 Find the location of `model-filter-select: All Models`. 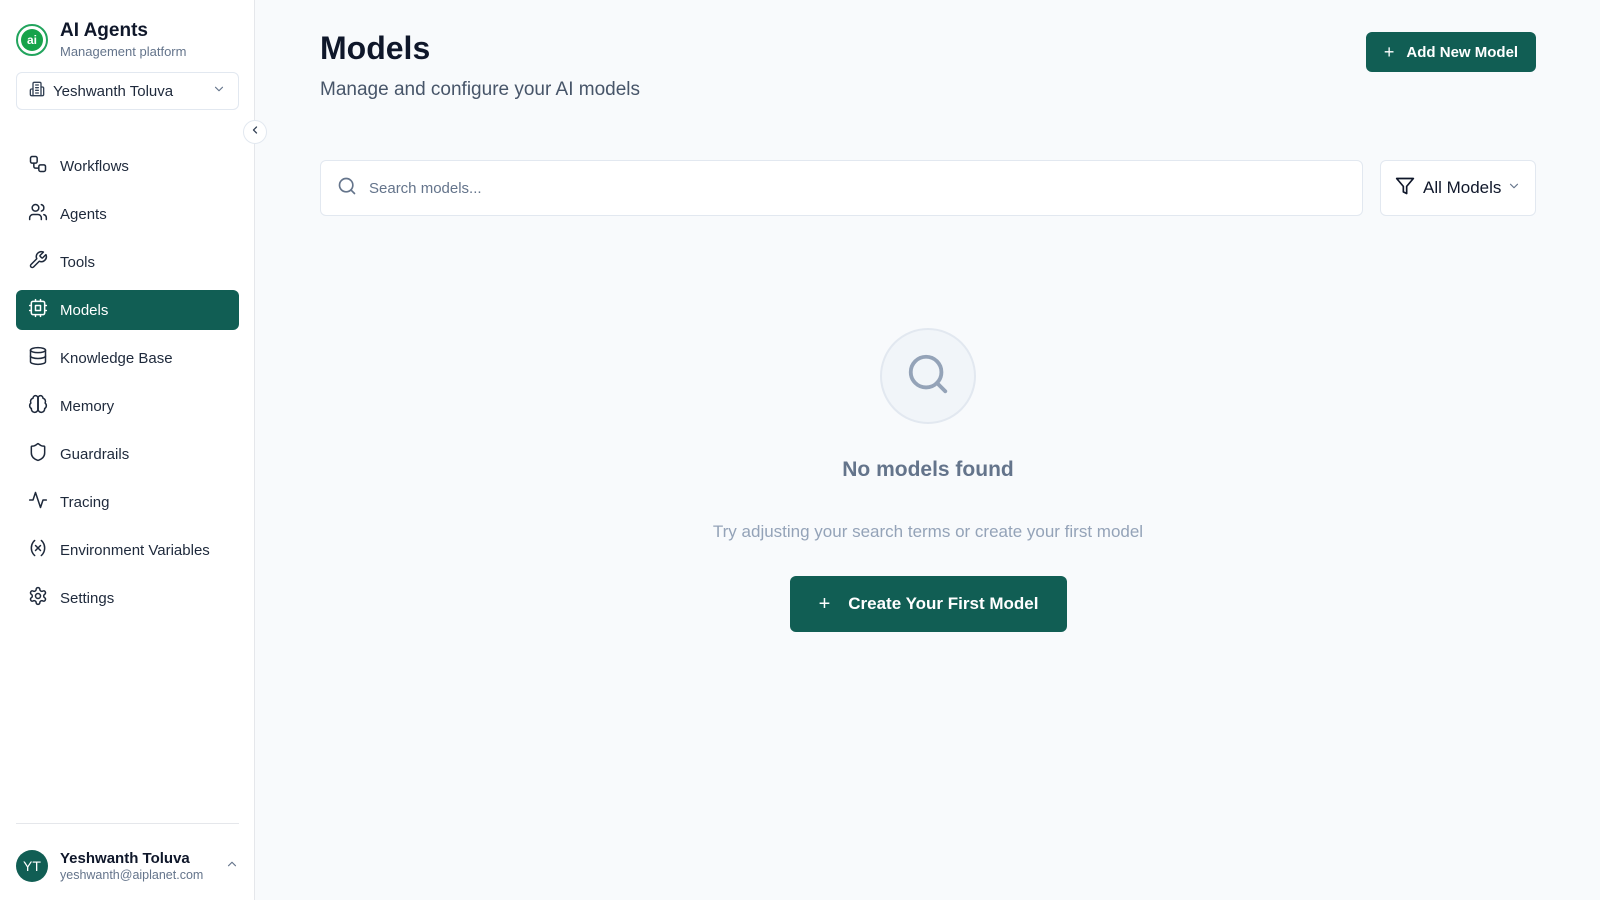

model-filter-select: All Models is located at coordinates (1458, 188).